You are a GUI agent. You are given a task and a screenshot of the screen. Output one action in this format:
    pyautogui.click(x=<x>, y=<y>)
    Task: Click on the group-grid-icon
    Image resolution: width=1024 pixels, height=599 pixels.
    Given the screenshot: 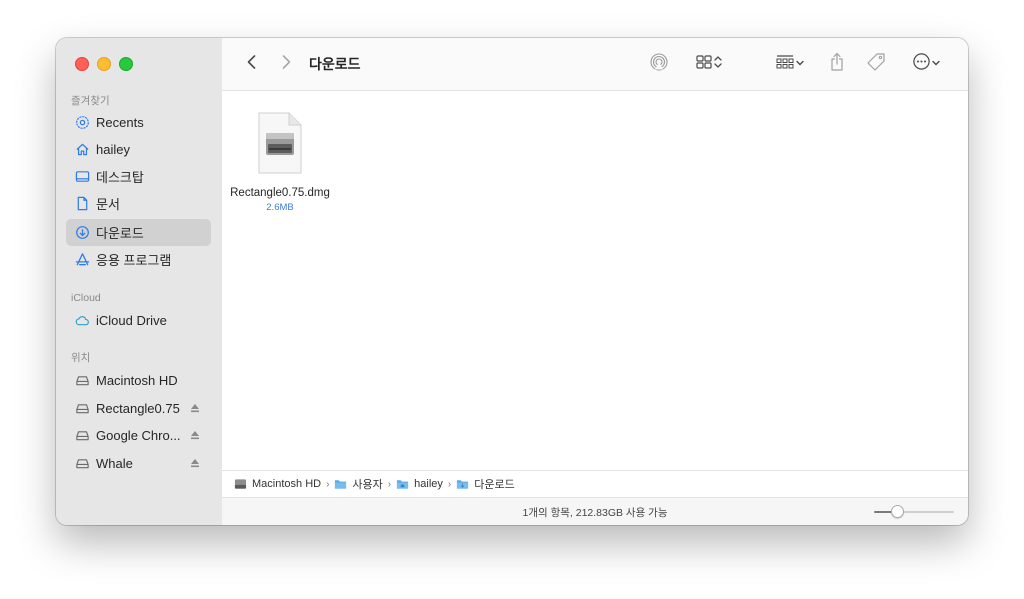 What is the action you would take?
    pyautogui.click(x=785, y=64)
    